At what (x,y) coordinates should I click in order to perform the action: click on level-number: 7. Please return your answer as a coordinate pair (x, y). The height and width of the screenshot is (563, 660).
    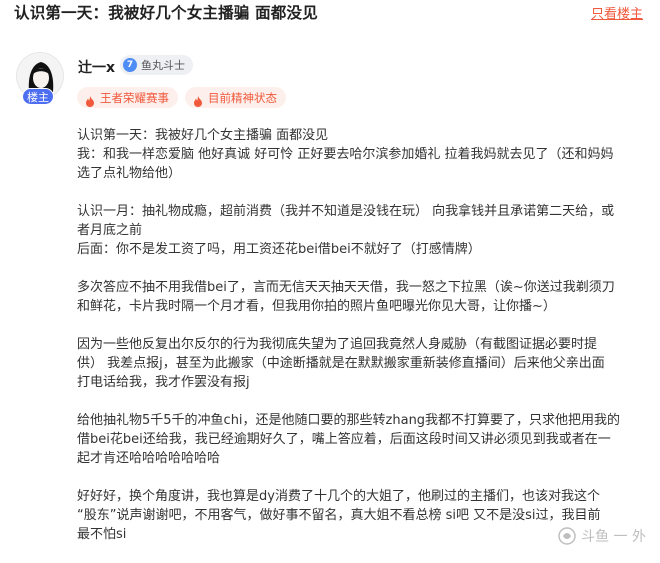
    Looking at the image, I should click on (130, 65).